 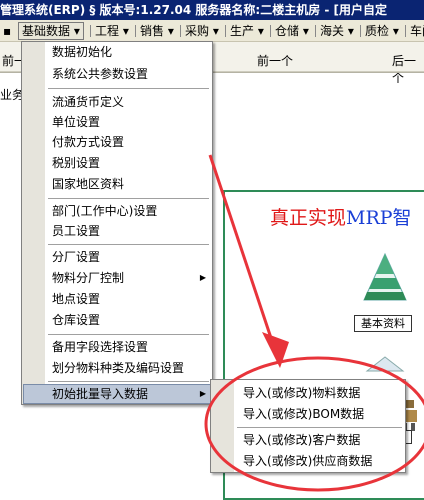 I want to click on menu-item-data-init: 数据初始化, so click(x=82, y=52).